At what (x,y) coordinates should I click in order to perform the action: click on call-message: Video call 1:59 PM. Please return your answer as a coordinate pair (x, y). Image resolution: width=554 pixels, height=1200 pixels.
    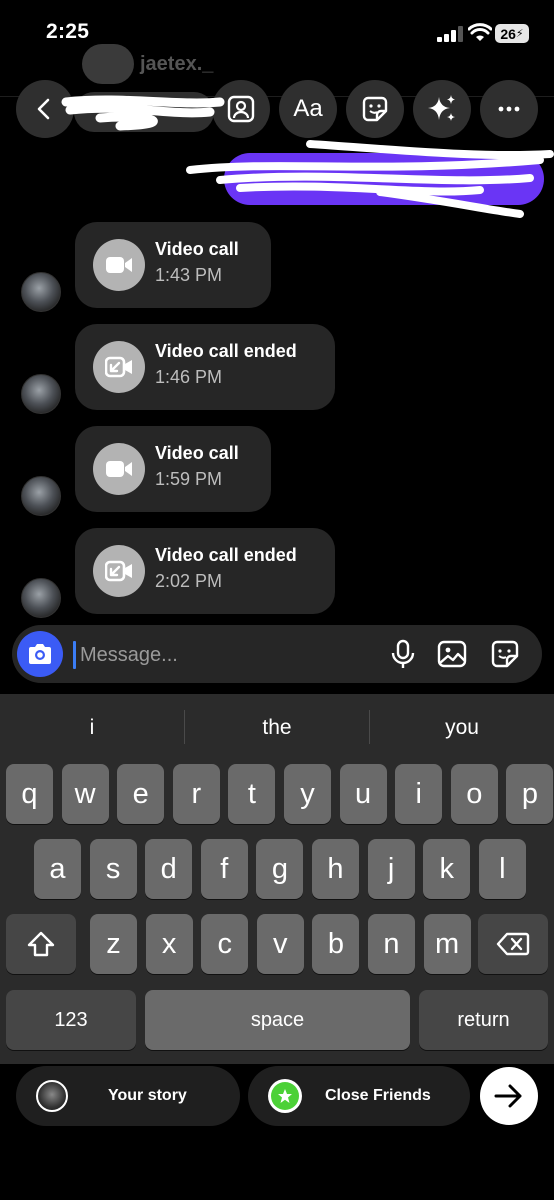
    Looking at the image, I should click on (173, 469).